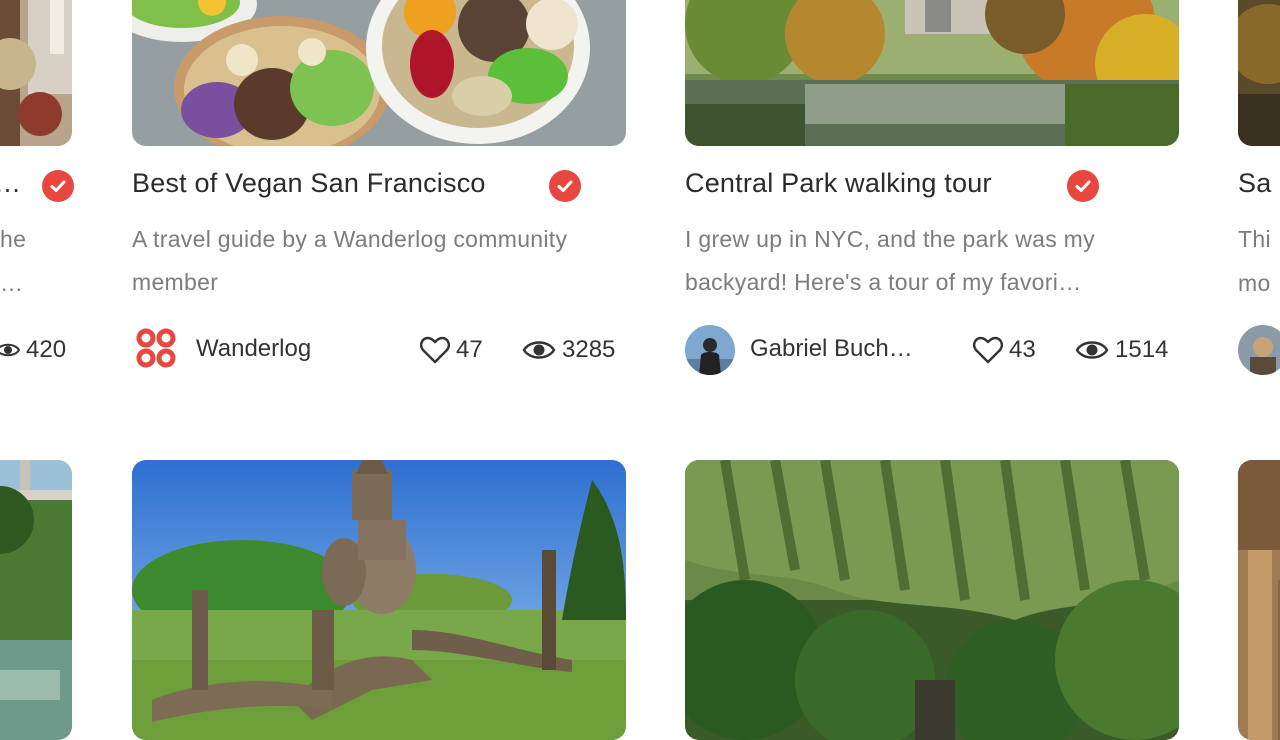 Image resolution: width=1280 pixels, height=740 pixels. What do you see at coordinates (1254, 239) in the screenshot?
I see `card-partial-right-desc-1: Thi` at bounding box center [1254, 239].